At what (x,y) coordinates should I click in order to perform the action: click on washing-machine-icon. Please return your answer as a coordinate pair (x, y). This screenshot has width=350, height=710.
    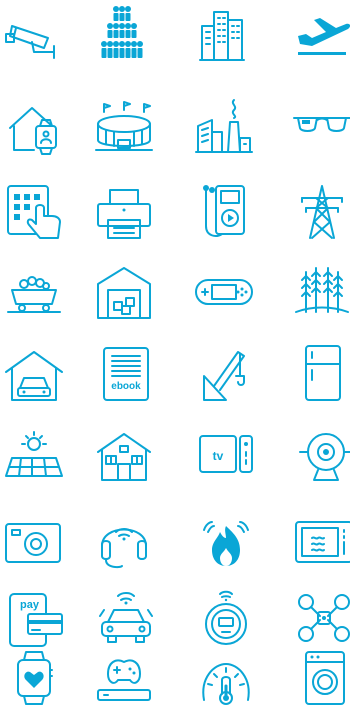
    Looking at the image, I should click on (323, 678).